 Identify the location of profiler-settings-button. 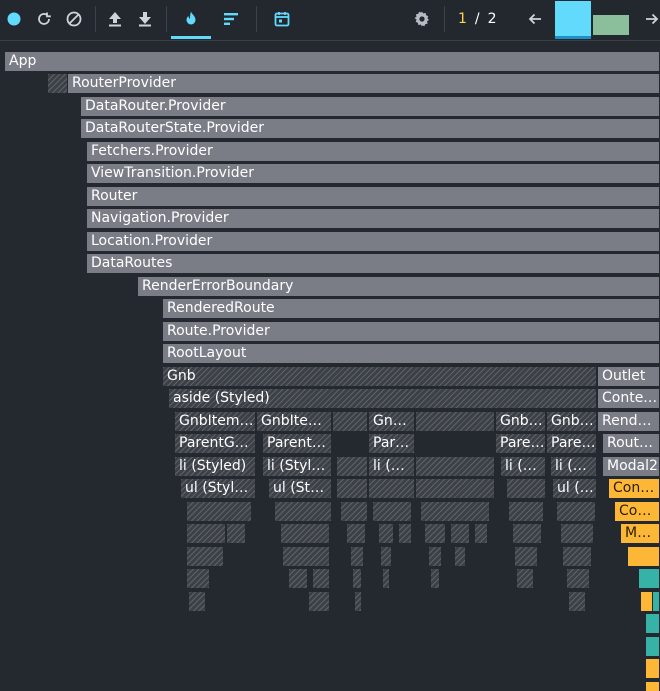
(422, 19).